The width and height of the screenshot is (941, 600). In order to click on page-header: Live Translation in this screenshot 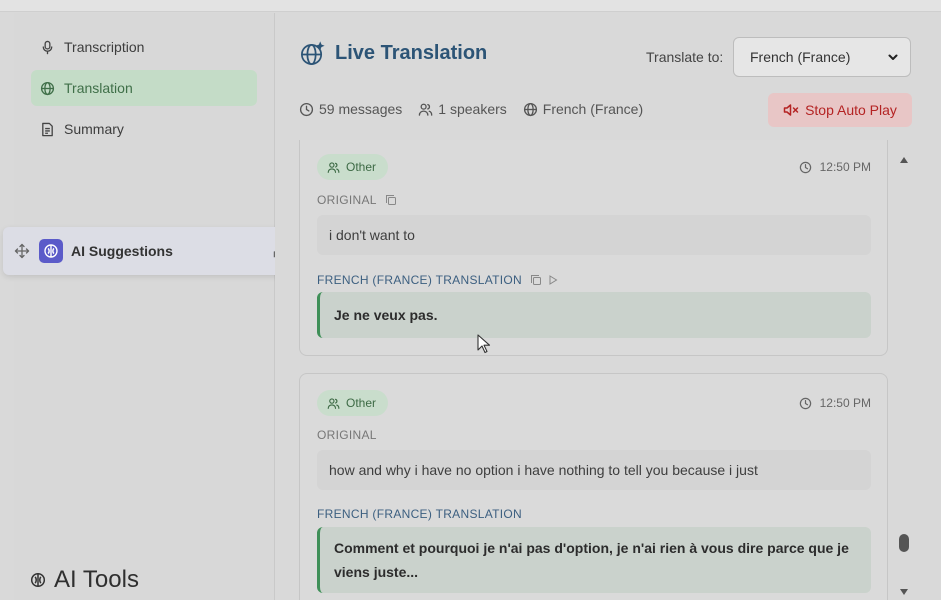, I will do `click(393, 53)`.